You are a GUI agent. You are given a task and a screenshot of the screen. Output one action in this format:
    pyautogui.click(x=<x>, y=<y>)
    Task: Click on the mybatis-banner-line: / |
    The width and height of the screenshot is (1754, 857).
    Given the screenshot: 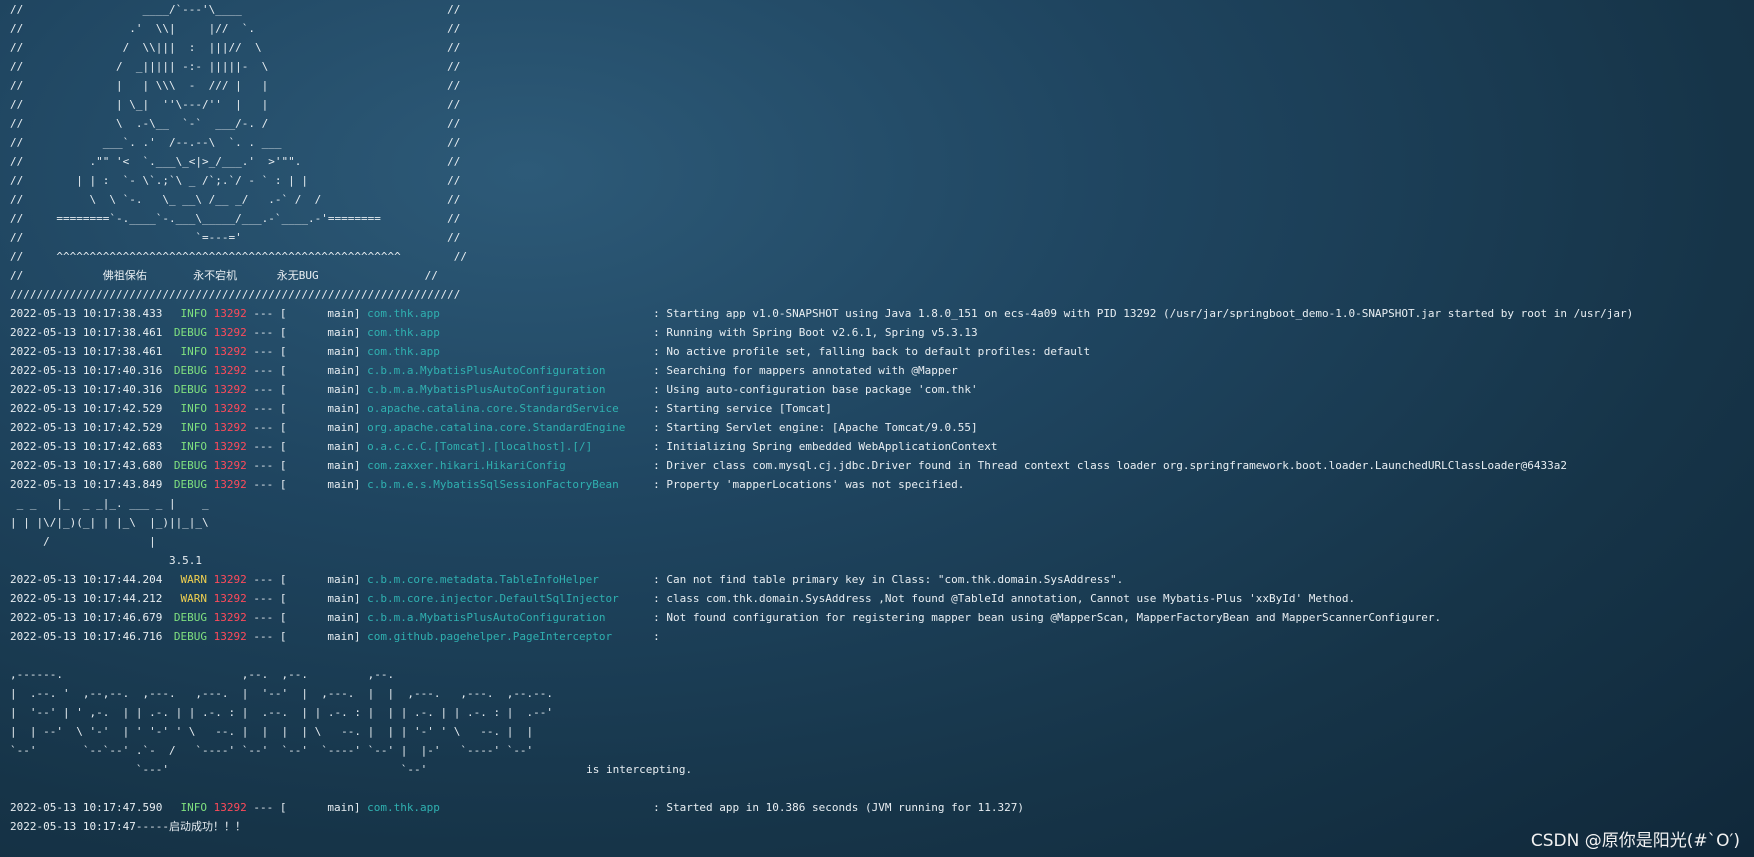 What is the action you would take?
    pyautogui.click(x=83, y=541)
    